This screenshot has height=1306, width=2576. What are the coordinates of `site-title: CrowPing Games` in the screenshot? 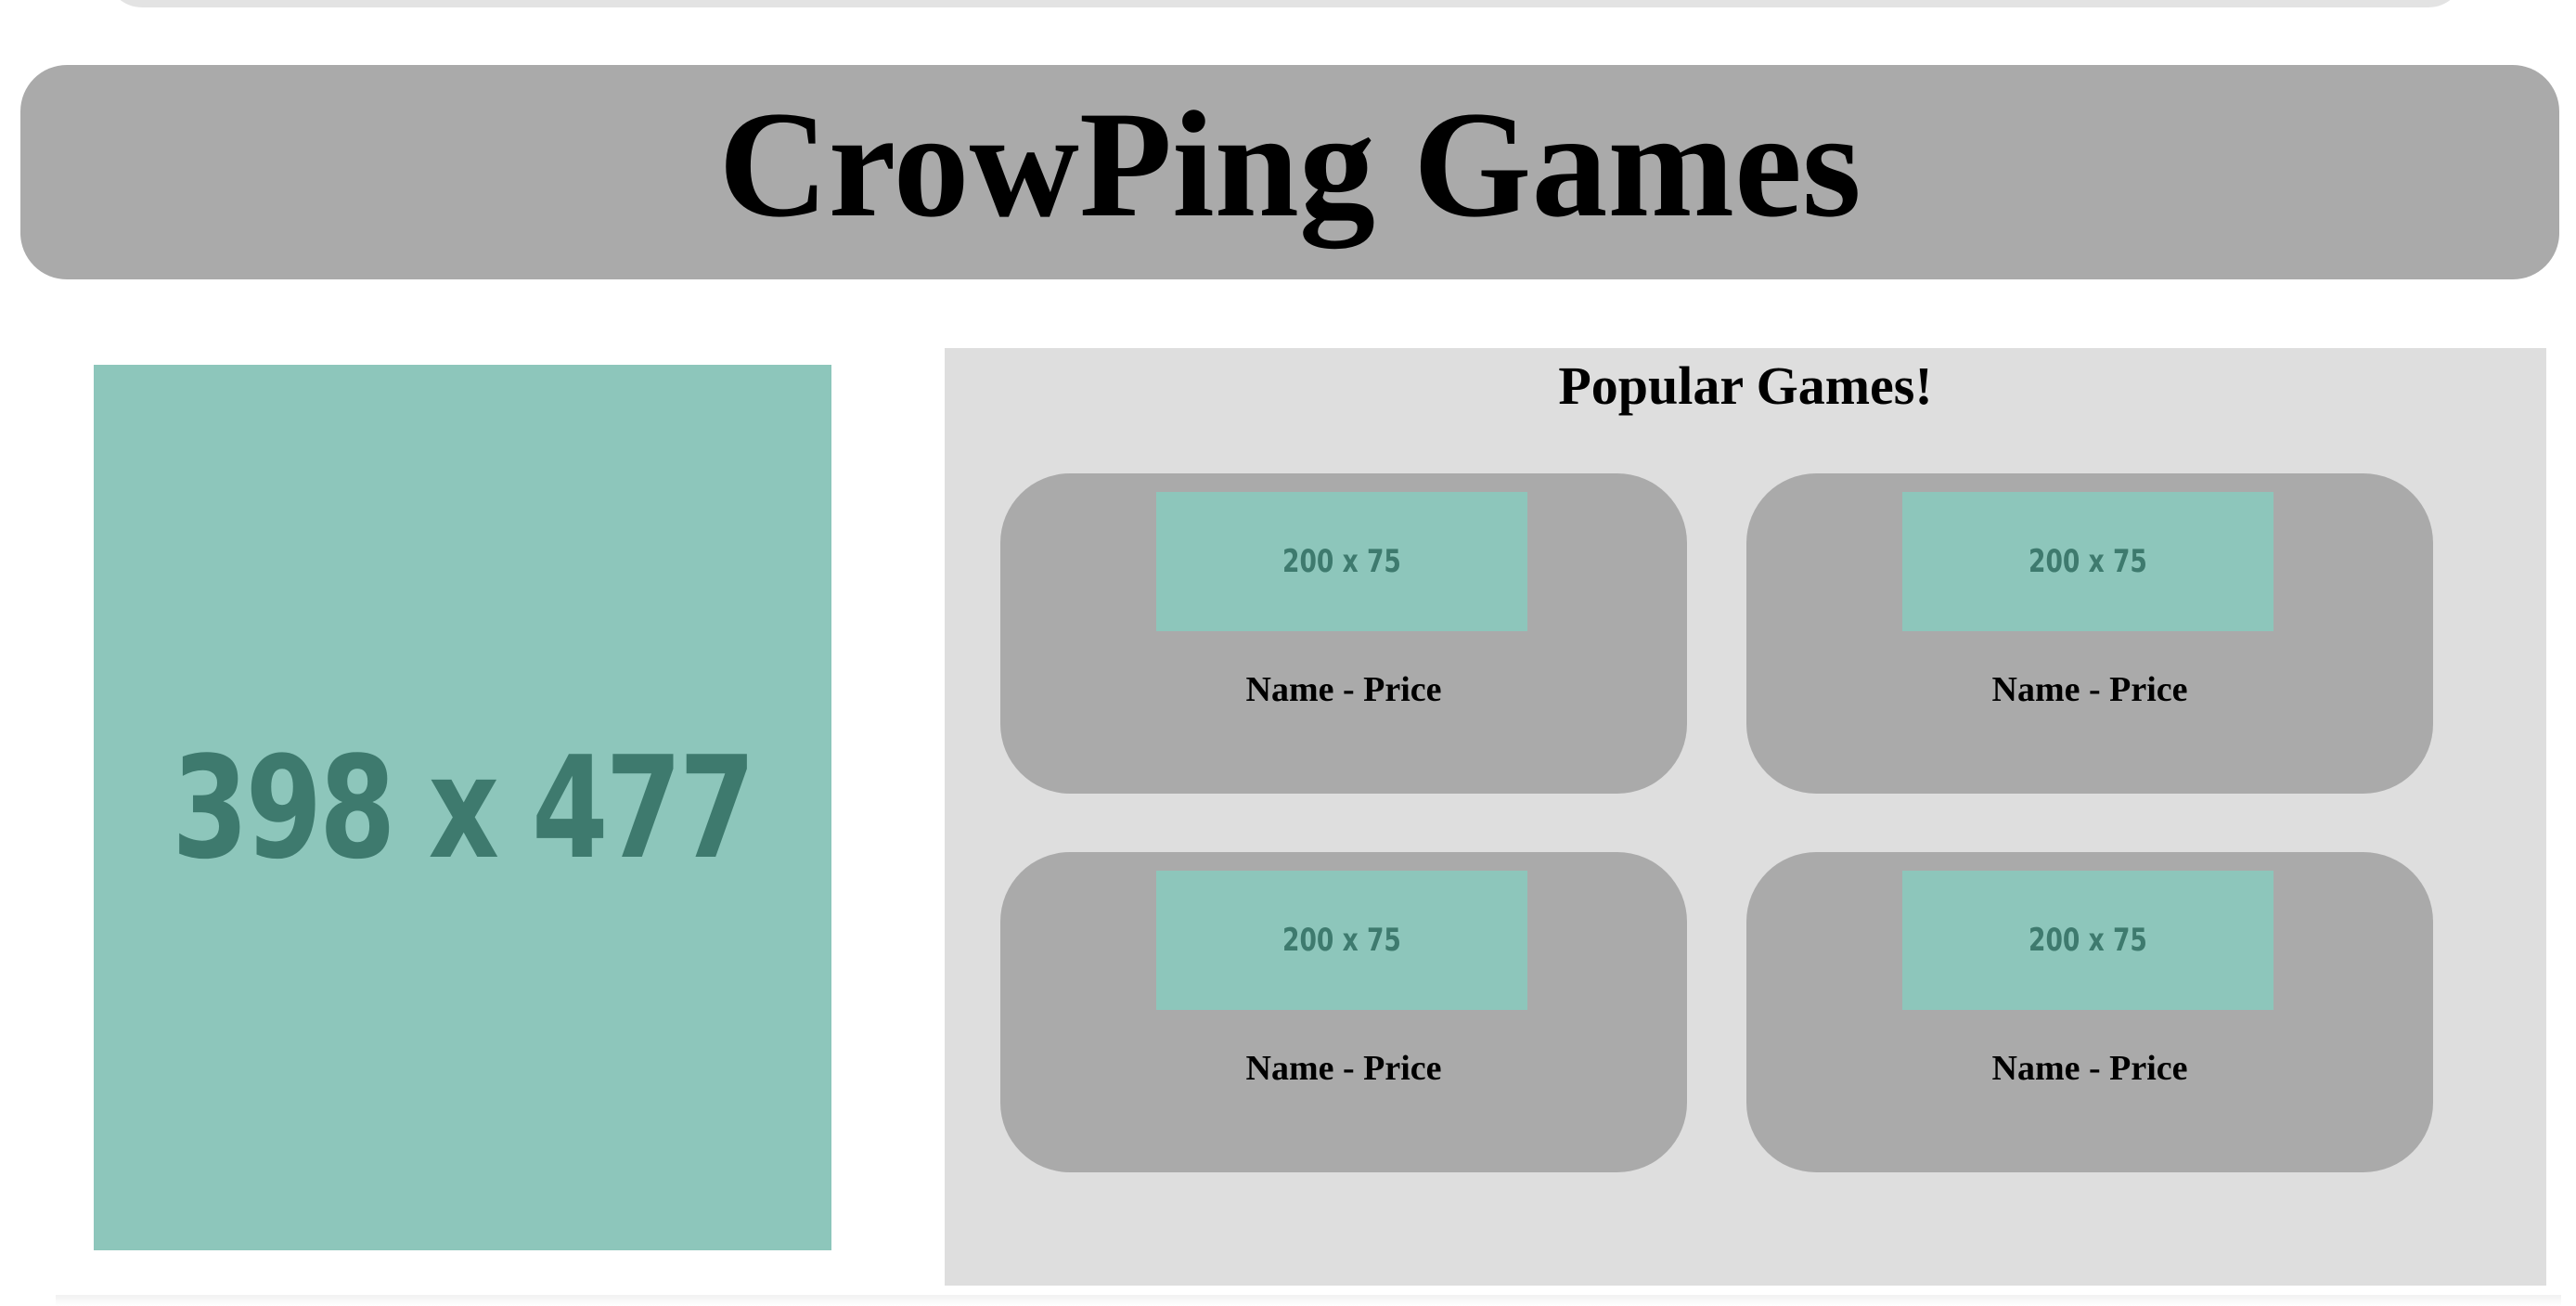 It's located at (1289, 165).